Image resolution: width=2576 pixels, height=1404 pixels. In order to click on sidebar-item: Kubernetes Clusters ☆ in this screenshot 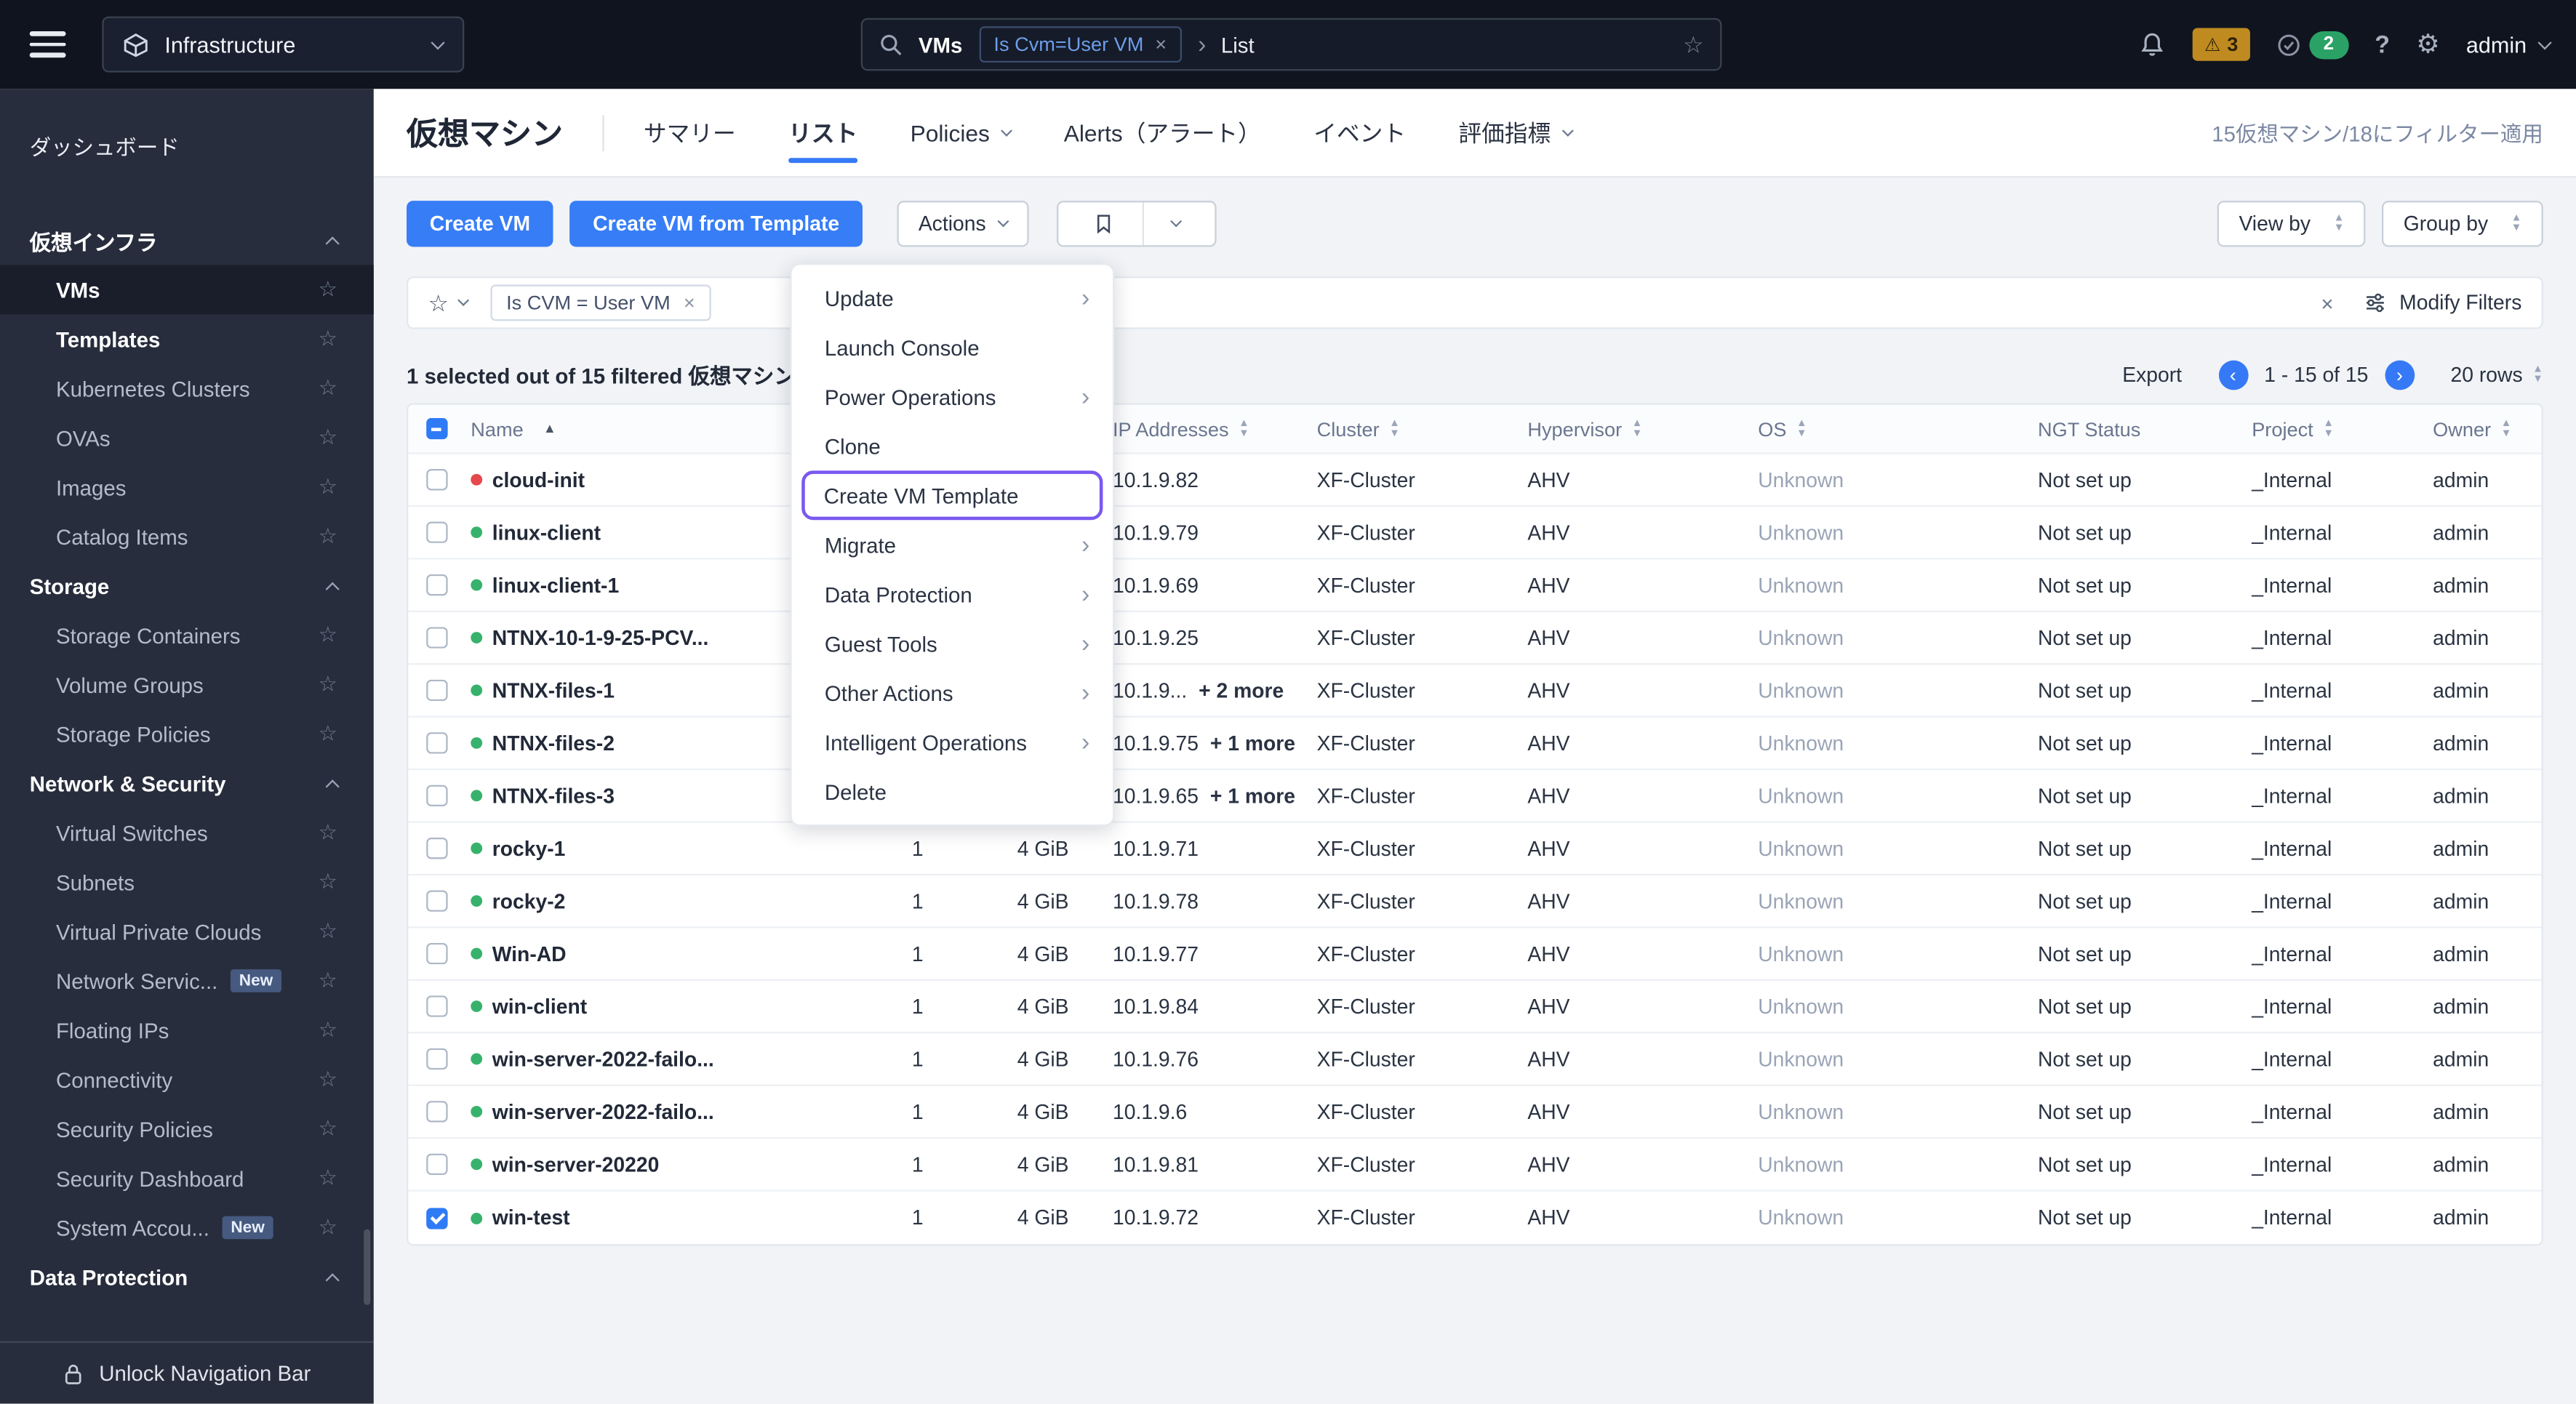, I will do `click(187, 388)`.